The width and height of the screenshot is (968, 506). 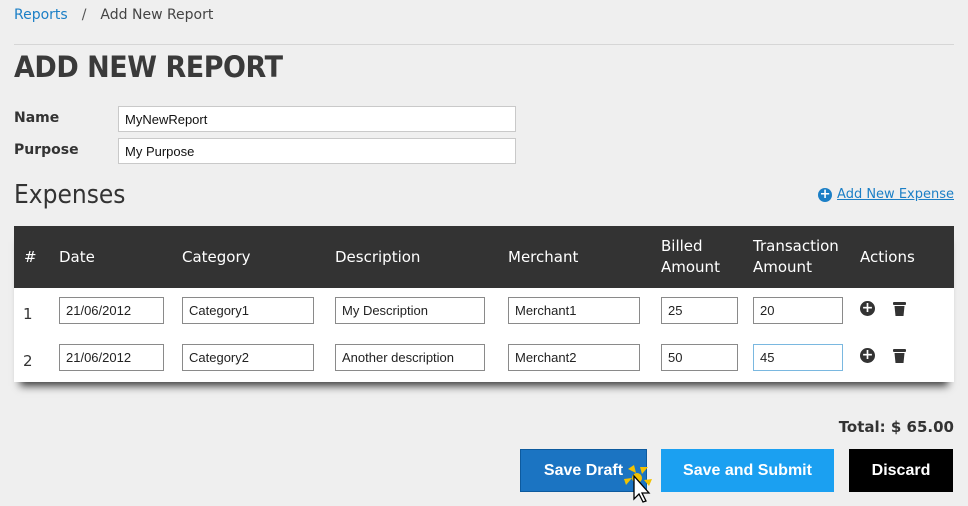 What do you see at coordinates (317, 151) in the screenshot?
I see `purpose-input` at bounding box center [317, 151].